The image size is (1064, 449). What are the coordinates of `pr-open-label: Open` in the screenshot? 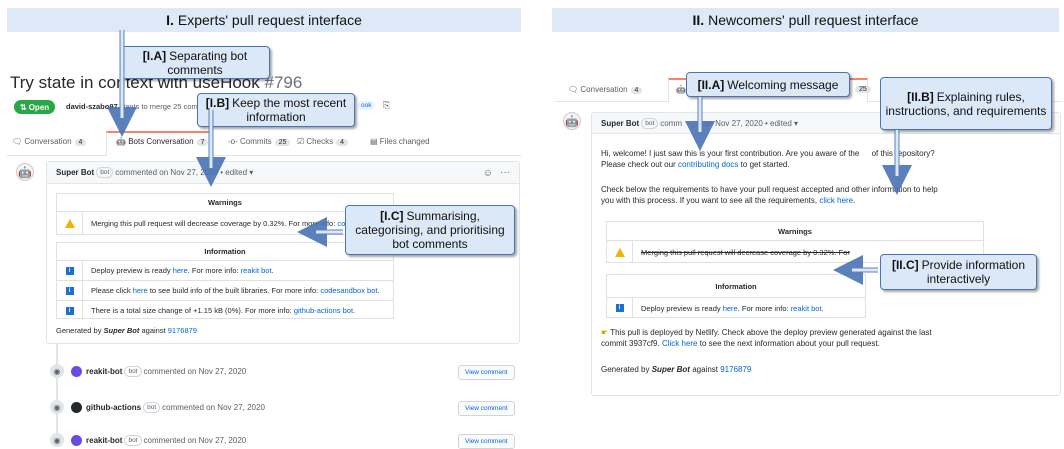 It's located at (39, 107).